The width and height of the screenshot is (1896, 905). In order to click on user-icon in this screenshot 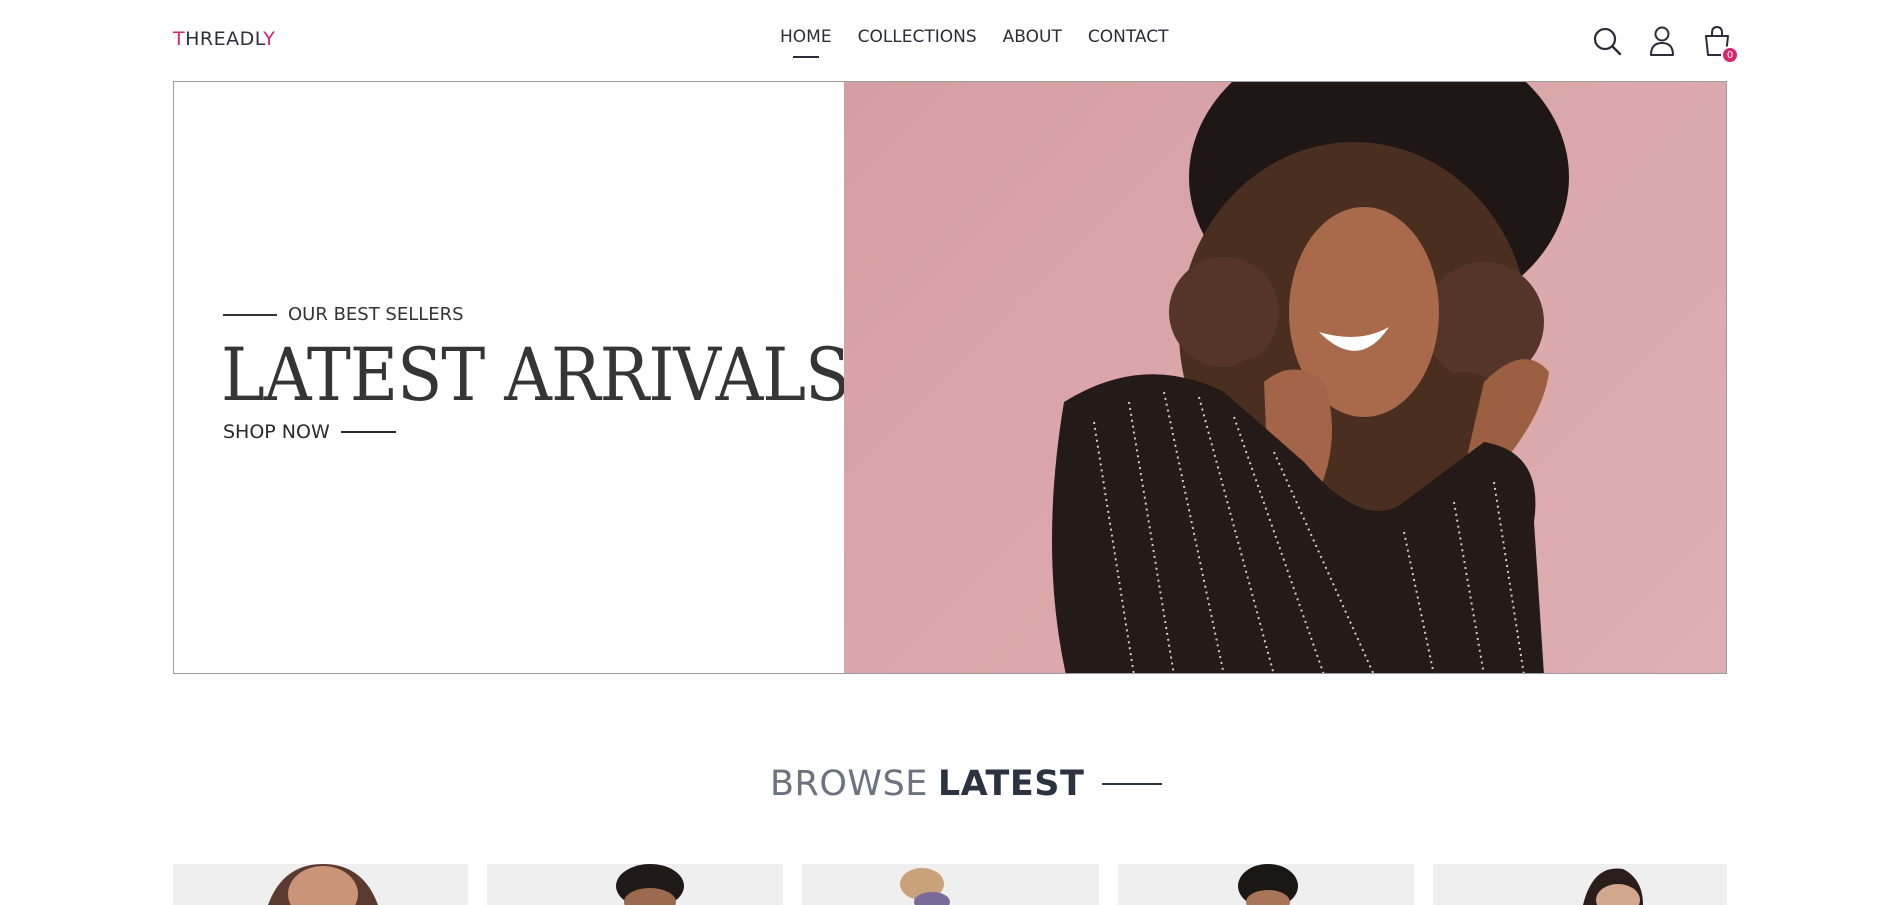, I will do `click(1662, 41)`.